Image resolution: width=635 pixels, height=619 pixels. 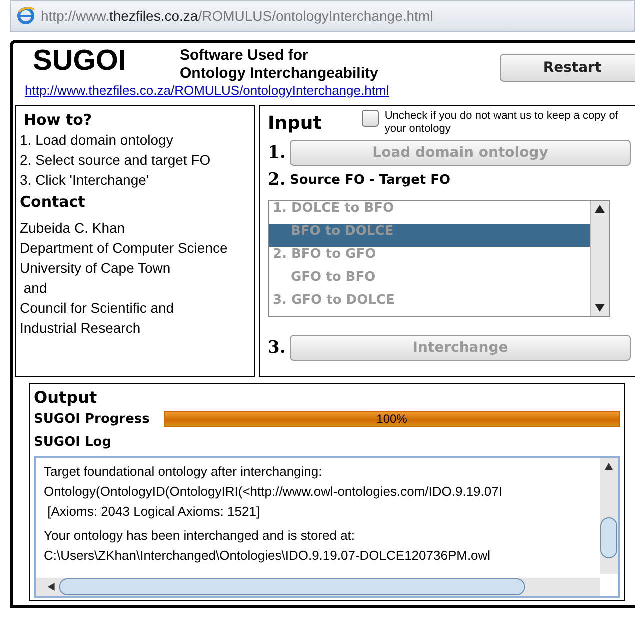 I want to click on restart-button: Restart, so click(x=567, y=68).